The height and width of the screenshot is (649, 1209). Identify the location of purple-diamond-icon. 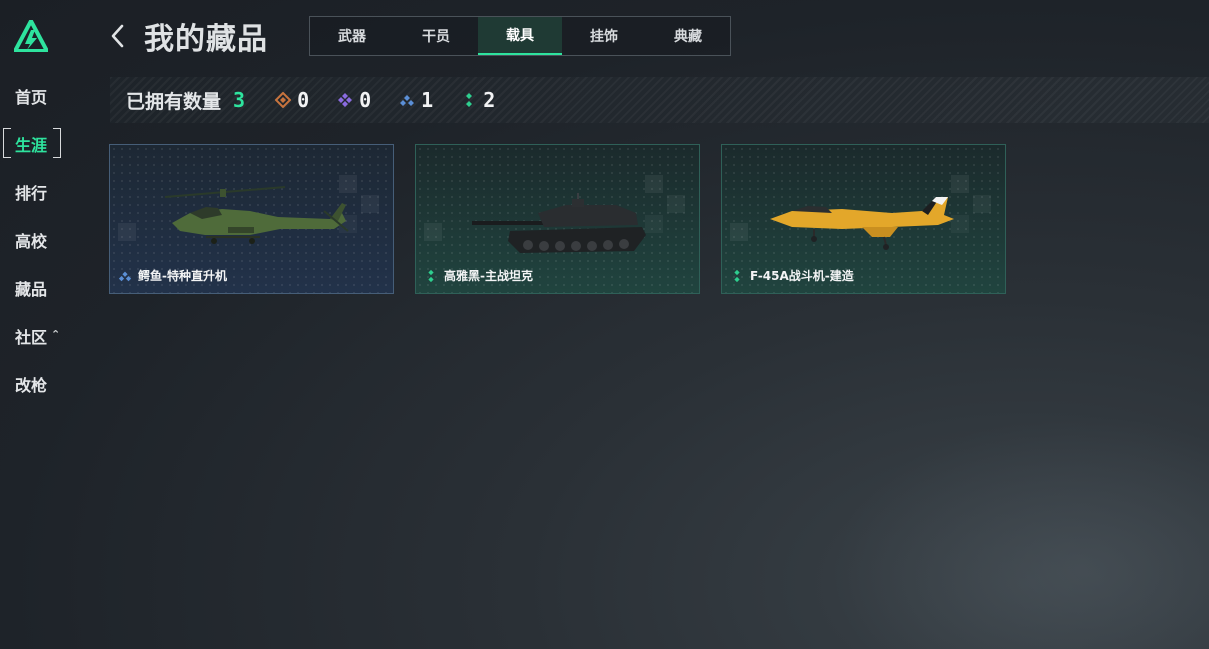
(345, 100).